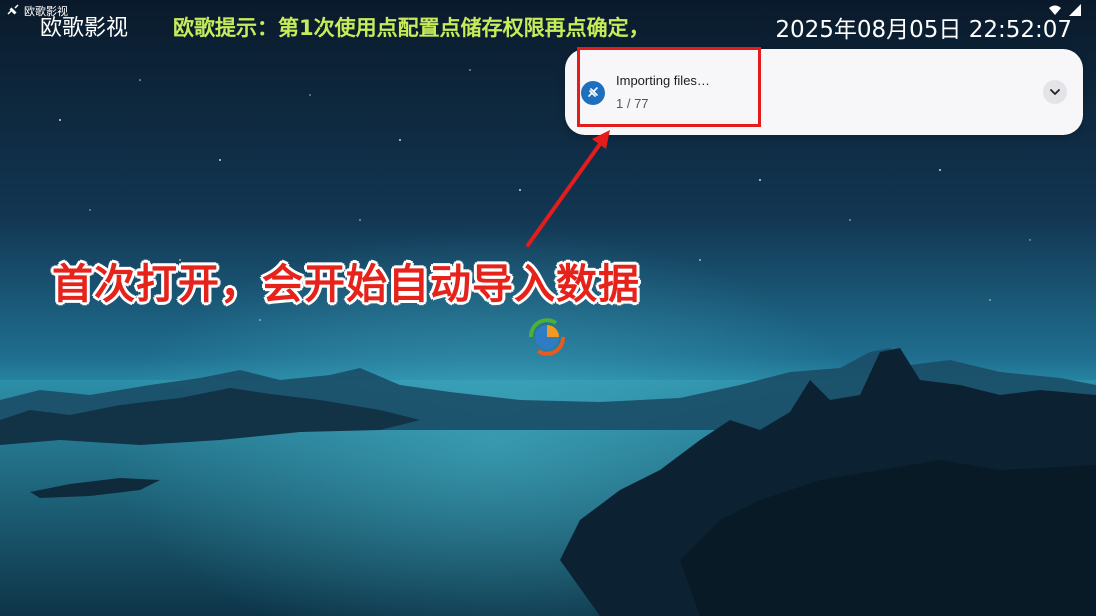 The height and width of the screenshot is (616, 1096). I want to click on link-icon, so click(13, 9).